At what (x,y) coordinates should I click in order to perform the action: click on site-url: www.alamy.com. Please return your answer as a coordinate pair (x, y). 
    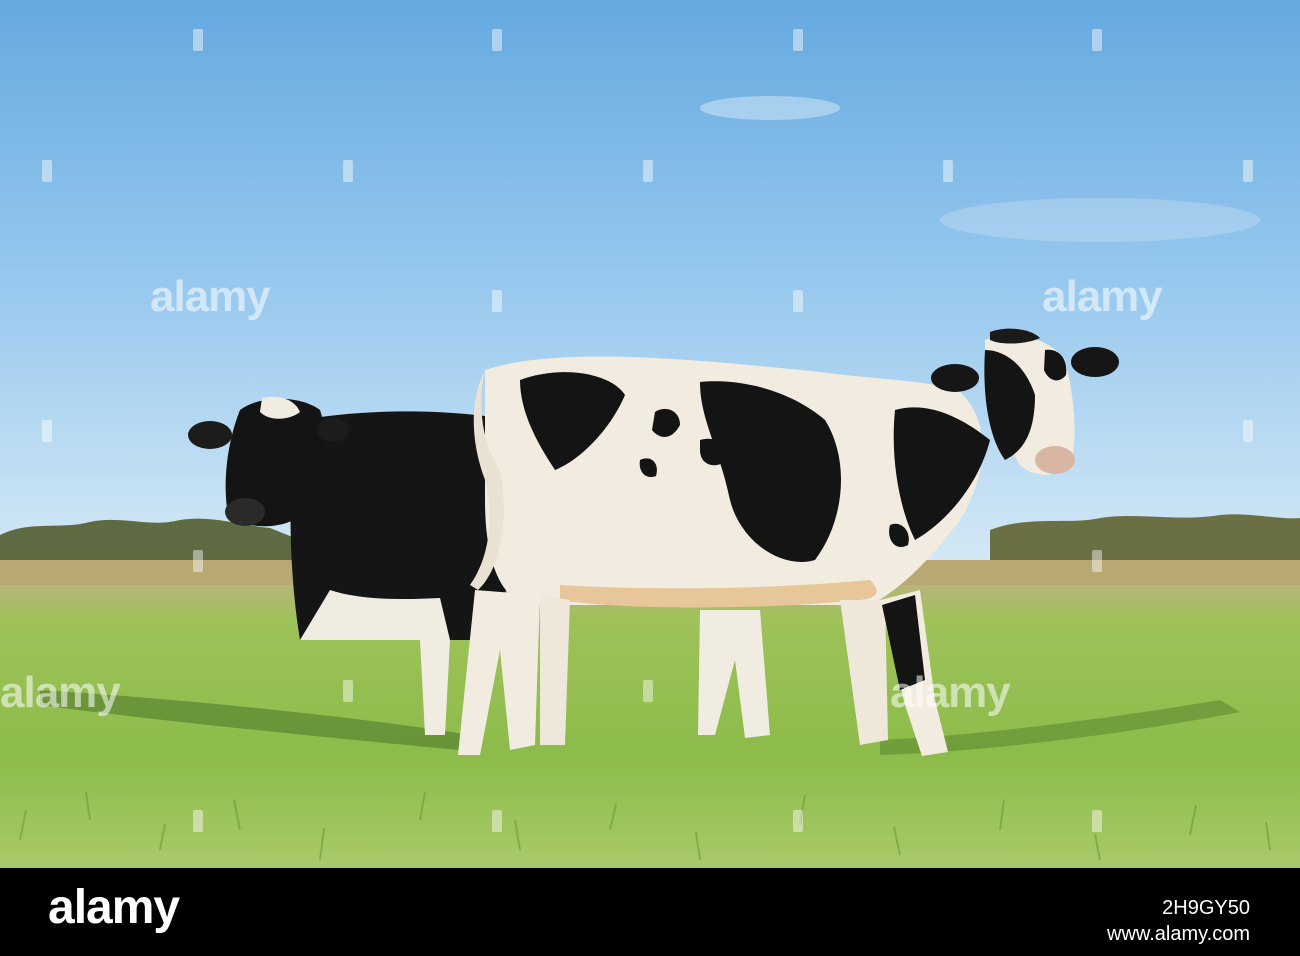
    Looking at the image, I should click on (1178, 934).